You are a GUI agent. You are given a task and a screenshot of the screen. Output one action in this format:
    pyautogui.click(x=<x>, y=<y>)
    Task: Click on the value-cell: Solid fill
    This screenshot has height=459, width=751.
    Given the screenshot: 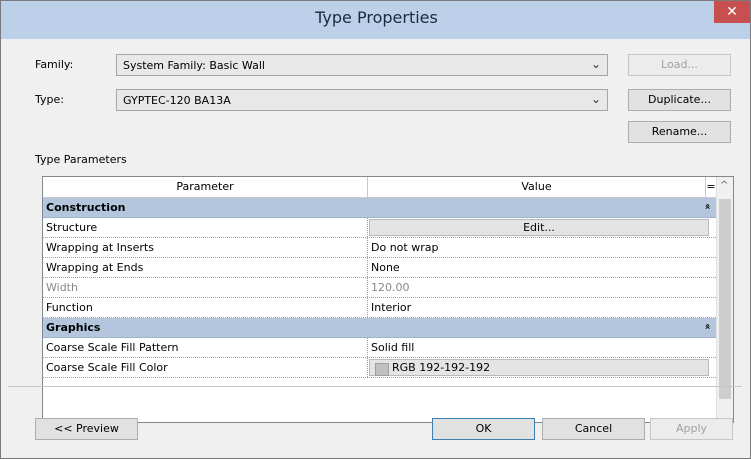 What is the action you would take?
    pyautogui.click(x=540, y=347)
    